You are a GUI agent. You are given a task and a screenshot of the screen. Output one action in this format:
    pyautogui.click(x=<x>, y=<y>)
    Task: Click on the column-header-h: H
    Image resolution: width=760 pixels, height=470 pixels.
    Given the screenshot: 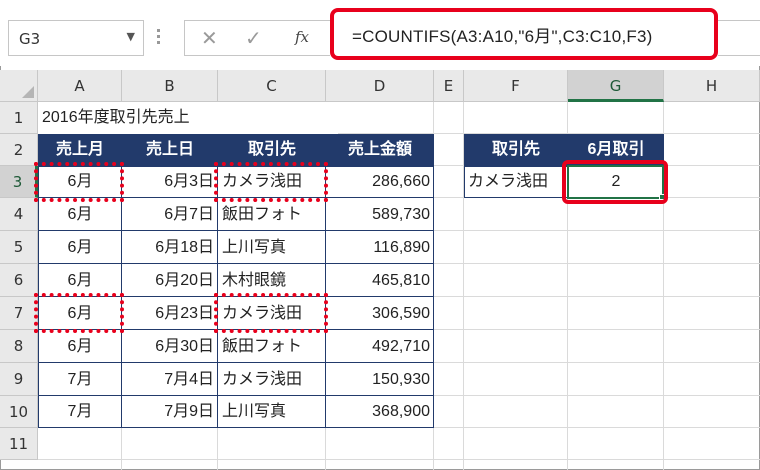 What is the action you would take?
    pyautogui.click(x=712, y=86)
    